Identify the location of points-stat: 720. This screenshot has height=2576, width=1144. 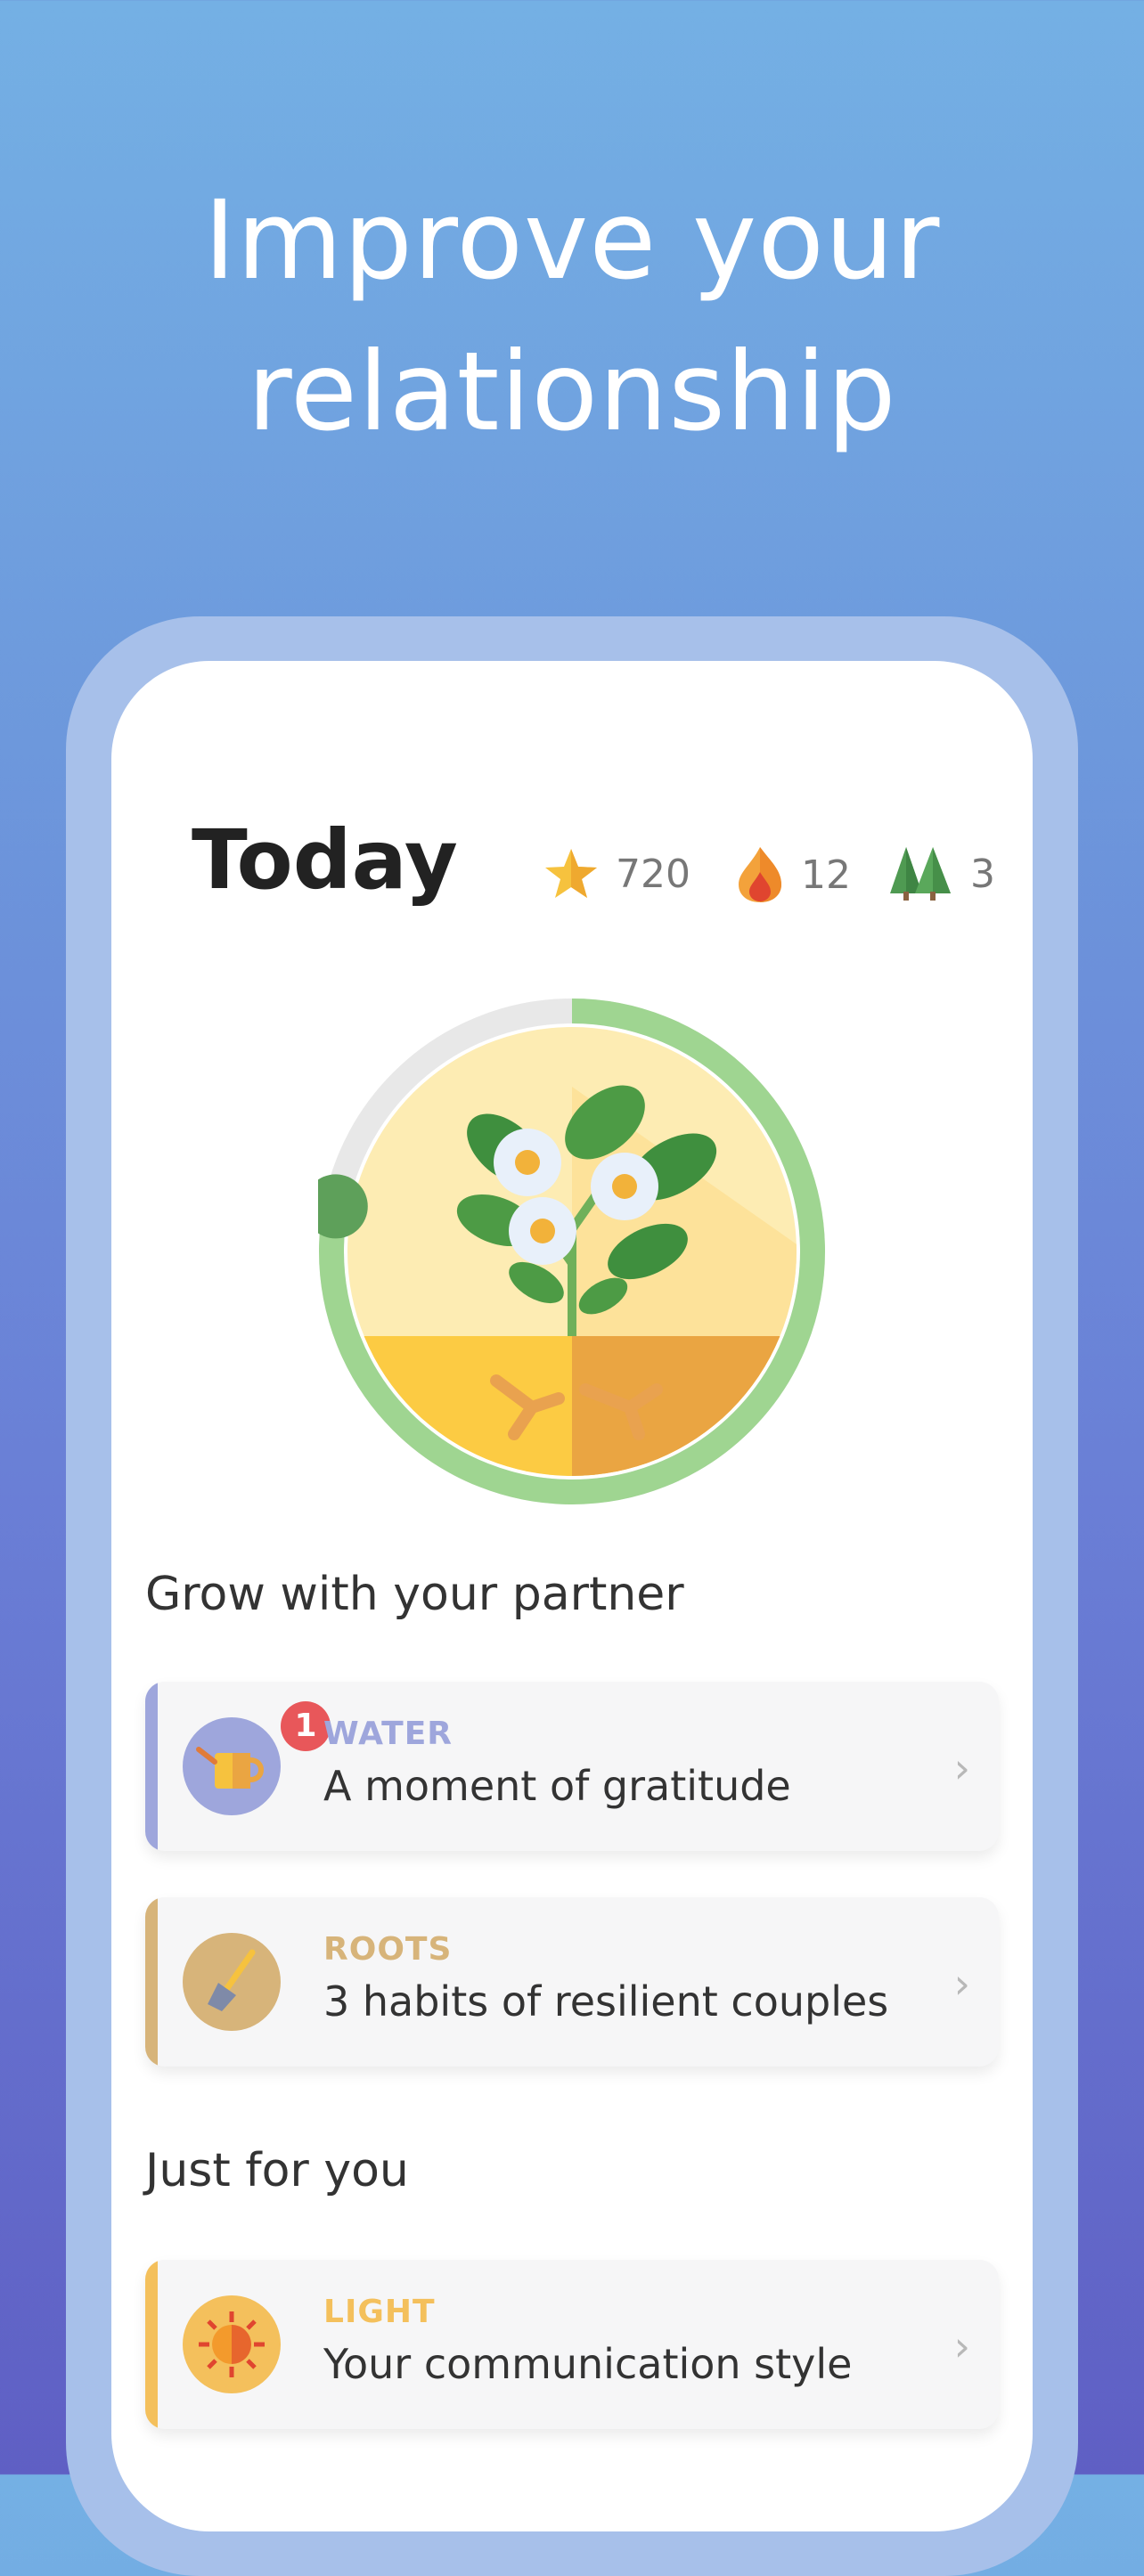
(616, 874).